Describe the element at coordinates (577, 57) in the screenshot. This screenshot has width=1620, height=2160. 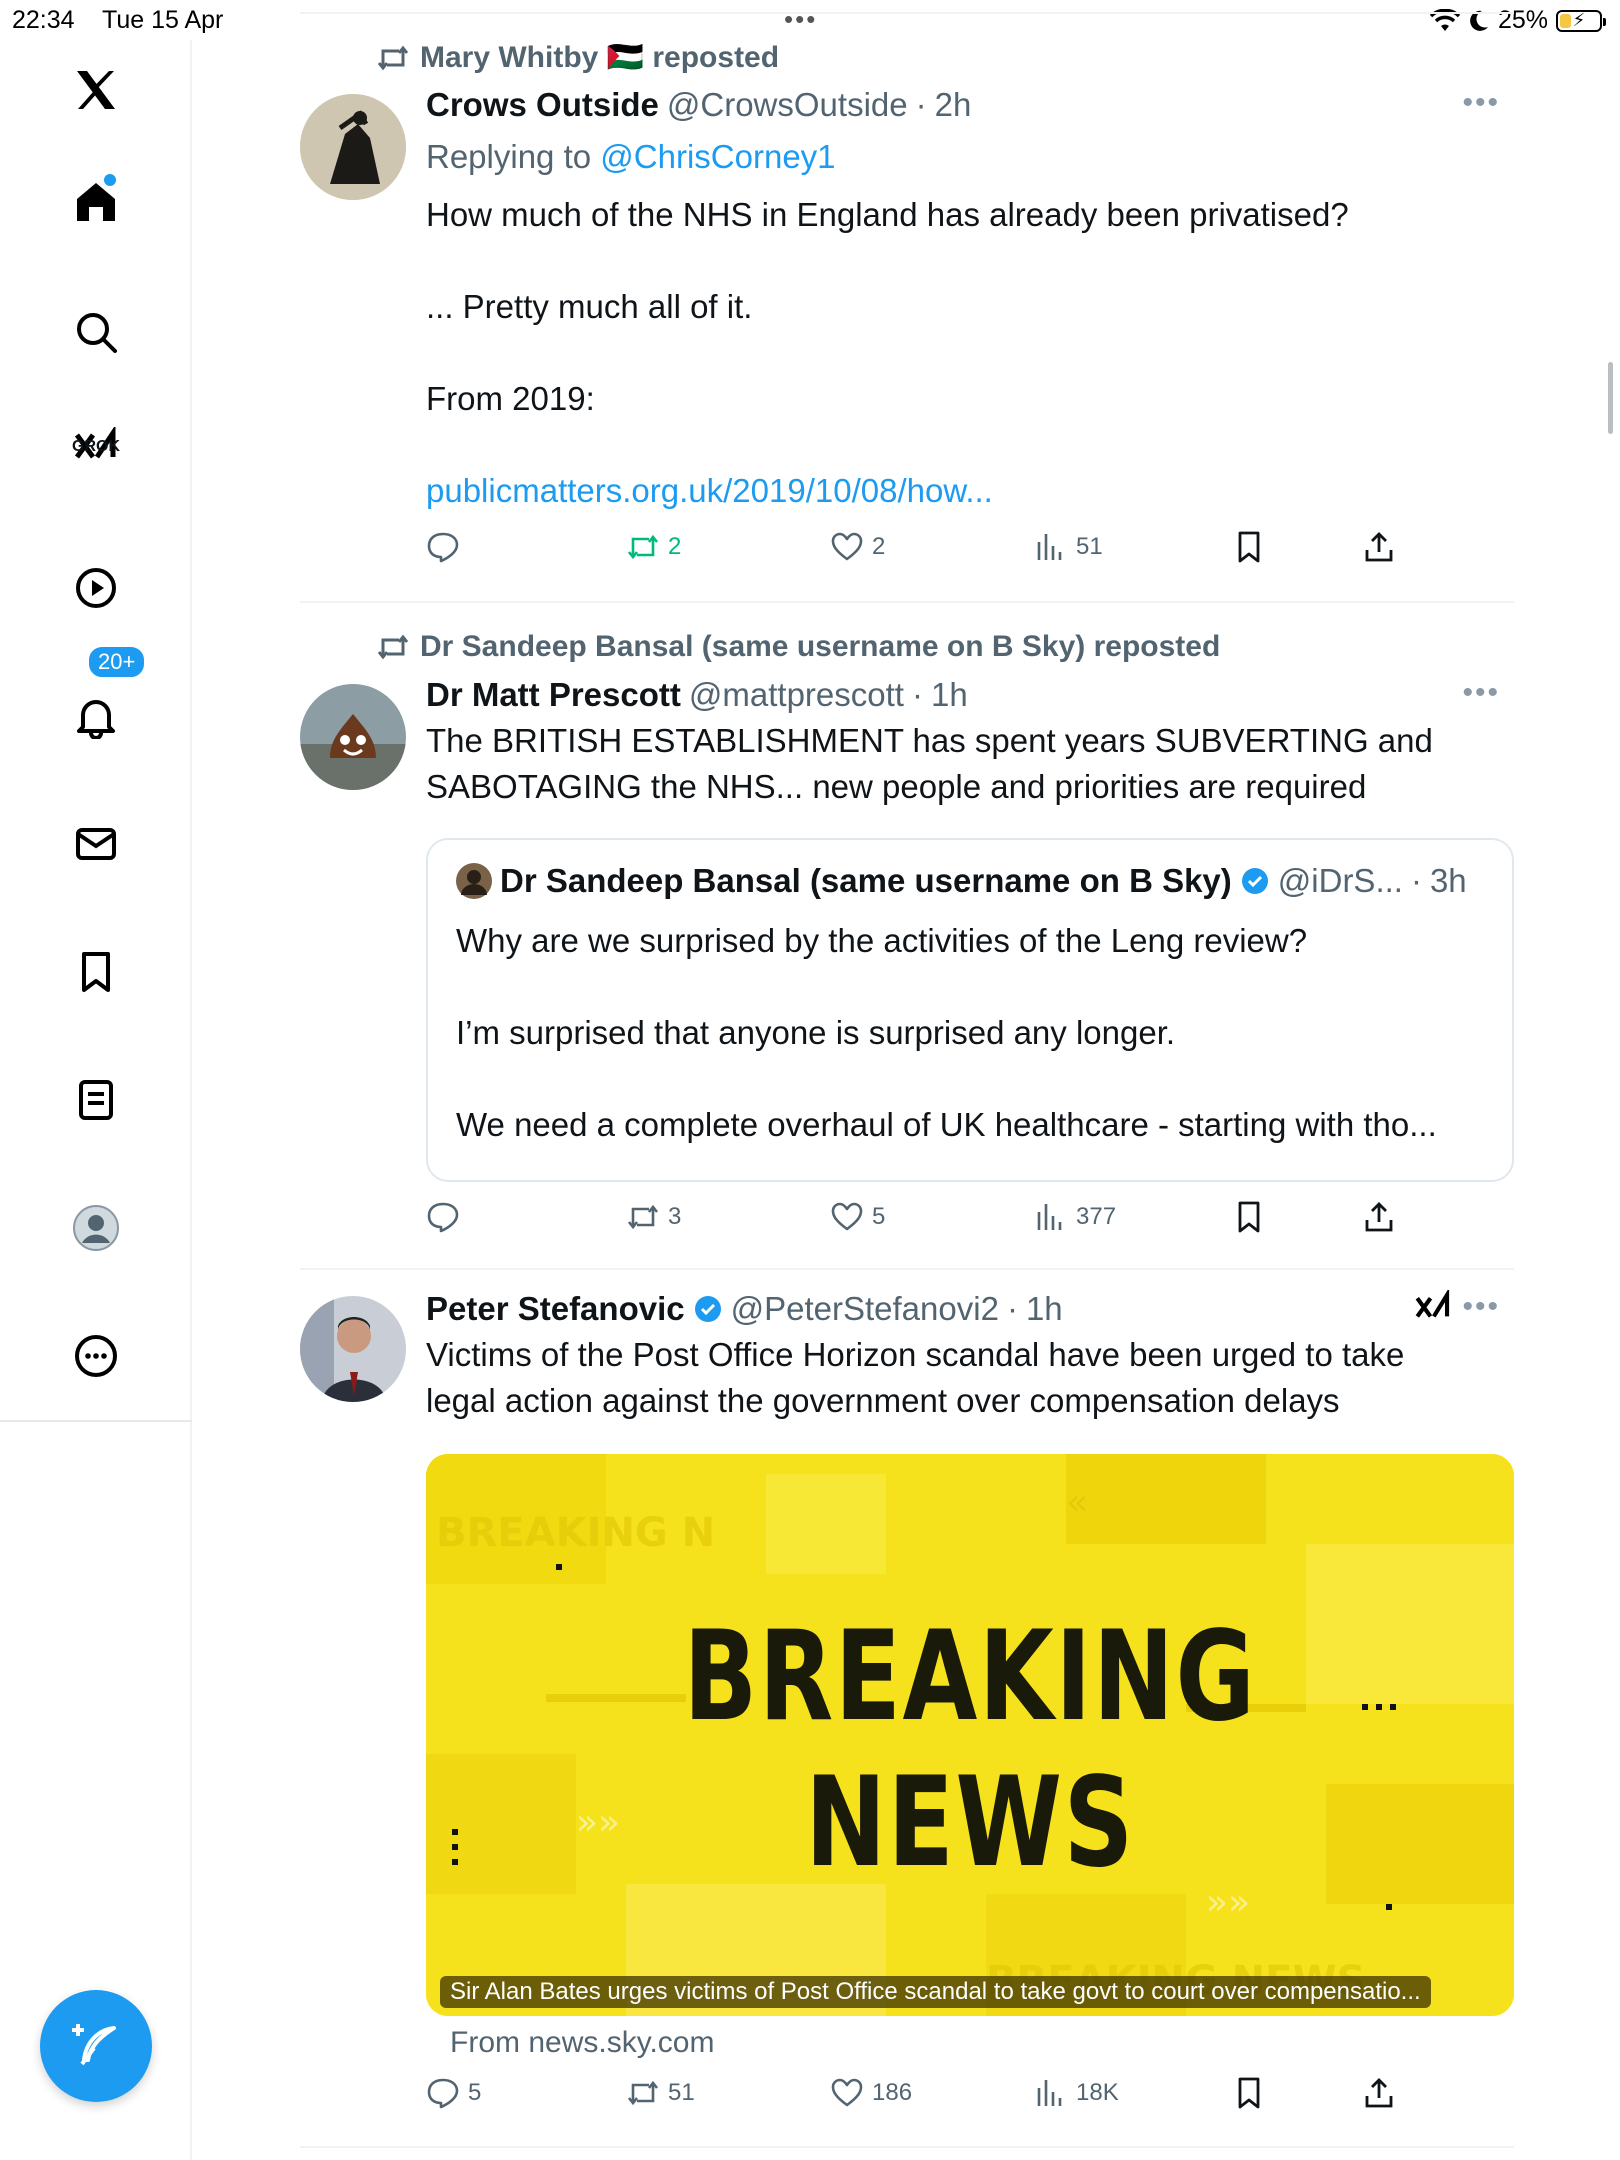
I see `repost-context: Mary Whitby 🇵🇸 reposted` at that location.